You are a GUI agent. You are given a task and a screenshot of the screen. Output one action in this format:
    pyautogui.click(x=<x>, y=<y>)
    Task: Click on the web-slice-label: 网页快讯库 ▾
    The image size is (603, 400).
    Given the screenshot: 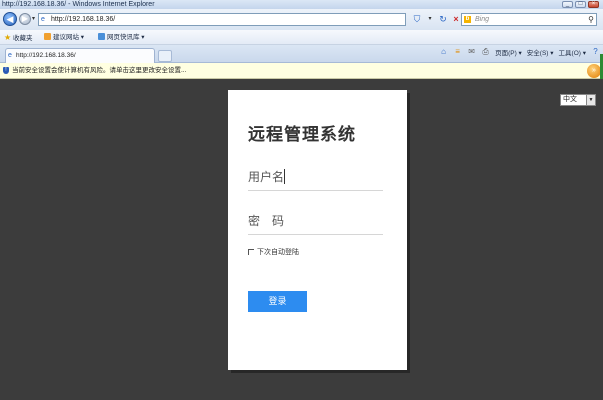 What is the action you would take?
    pyautogui.click(x=126, y=37)
    